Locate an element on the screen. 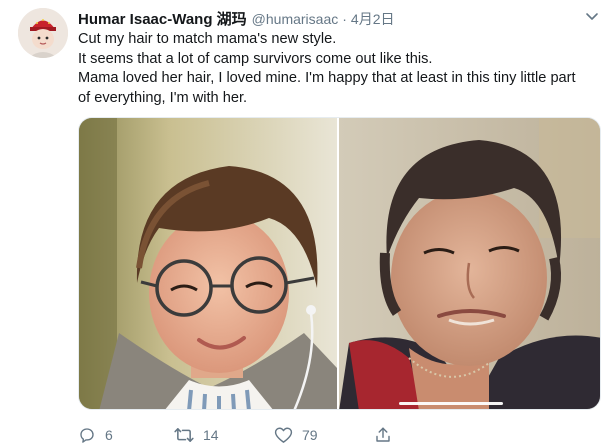  share-button is located at coordinates (383, 435).